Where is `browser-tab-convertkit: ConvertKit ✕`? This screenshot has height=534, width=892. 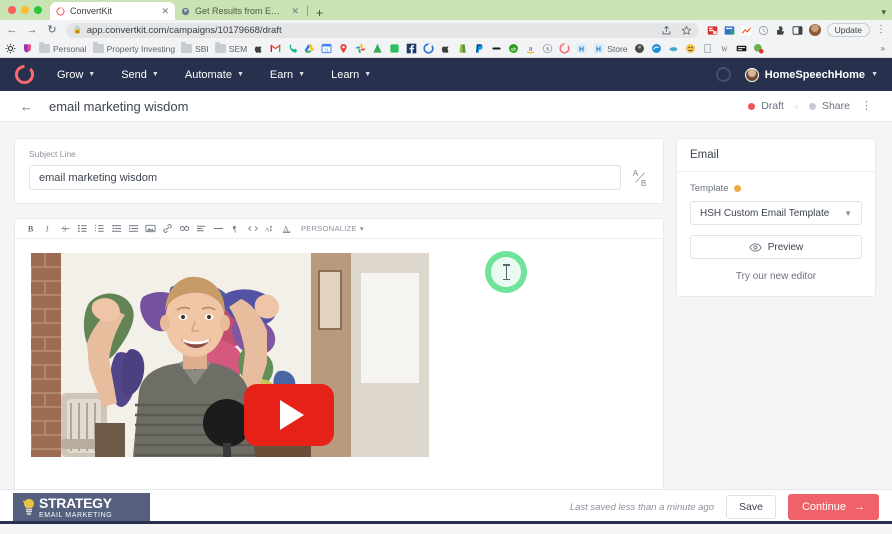 browser-tab-convertkit: ConvertKit ✕ is located at coordinates (112, 11).